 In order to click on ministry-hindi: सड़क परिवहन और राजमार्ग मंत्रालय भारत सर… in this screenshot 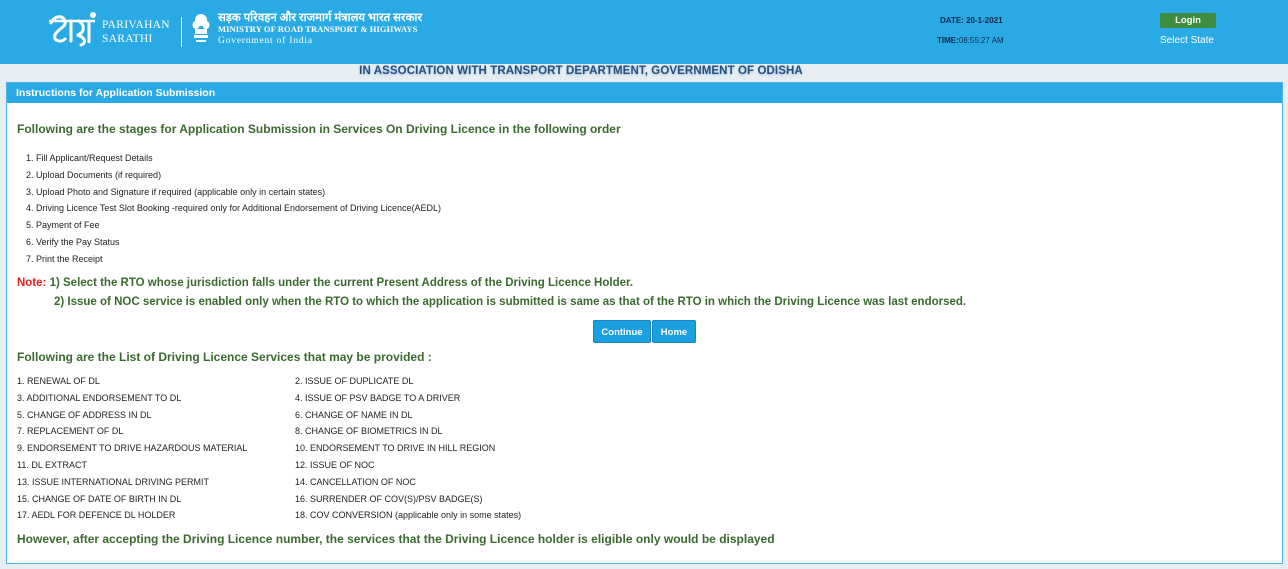, I will do `click(320, 18)`.